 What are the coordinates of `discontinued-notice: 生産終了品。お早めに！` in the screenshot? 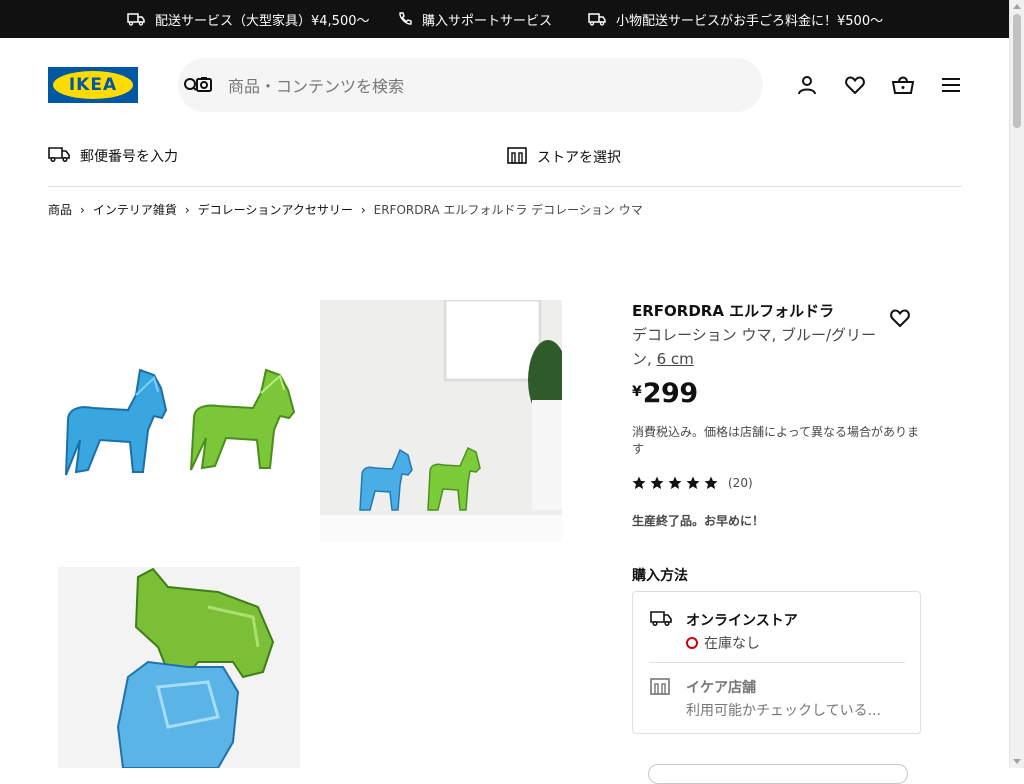 It's located at (698, 521).